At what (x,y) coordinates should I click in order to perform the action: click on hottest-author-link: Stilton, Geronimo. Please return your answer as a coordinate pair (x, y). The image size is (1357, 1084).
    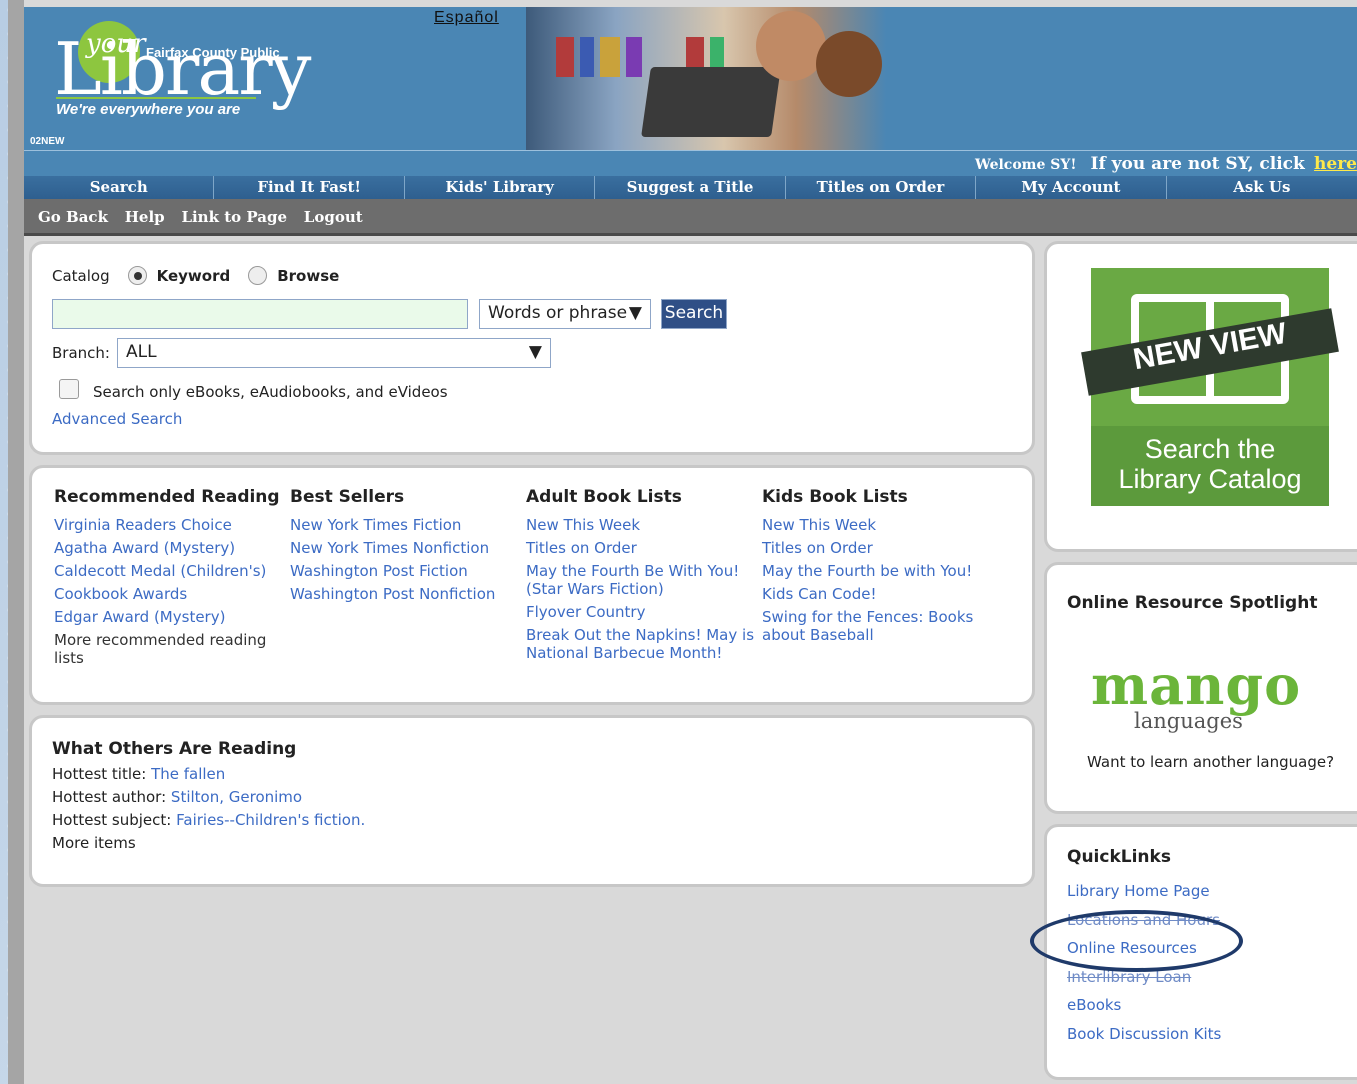
    Looking at the image, I should click on (236, 797).